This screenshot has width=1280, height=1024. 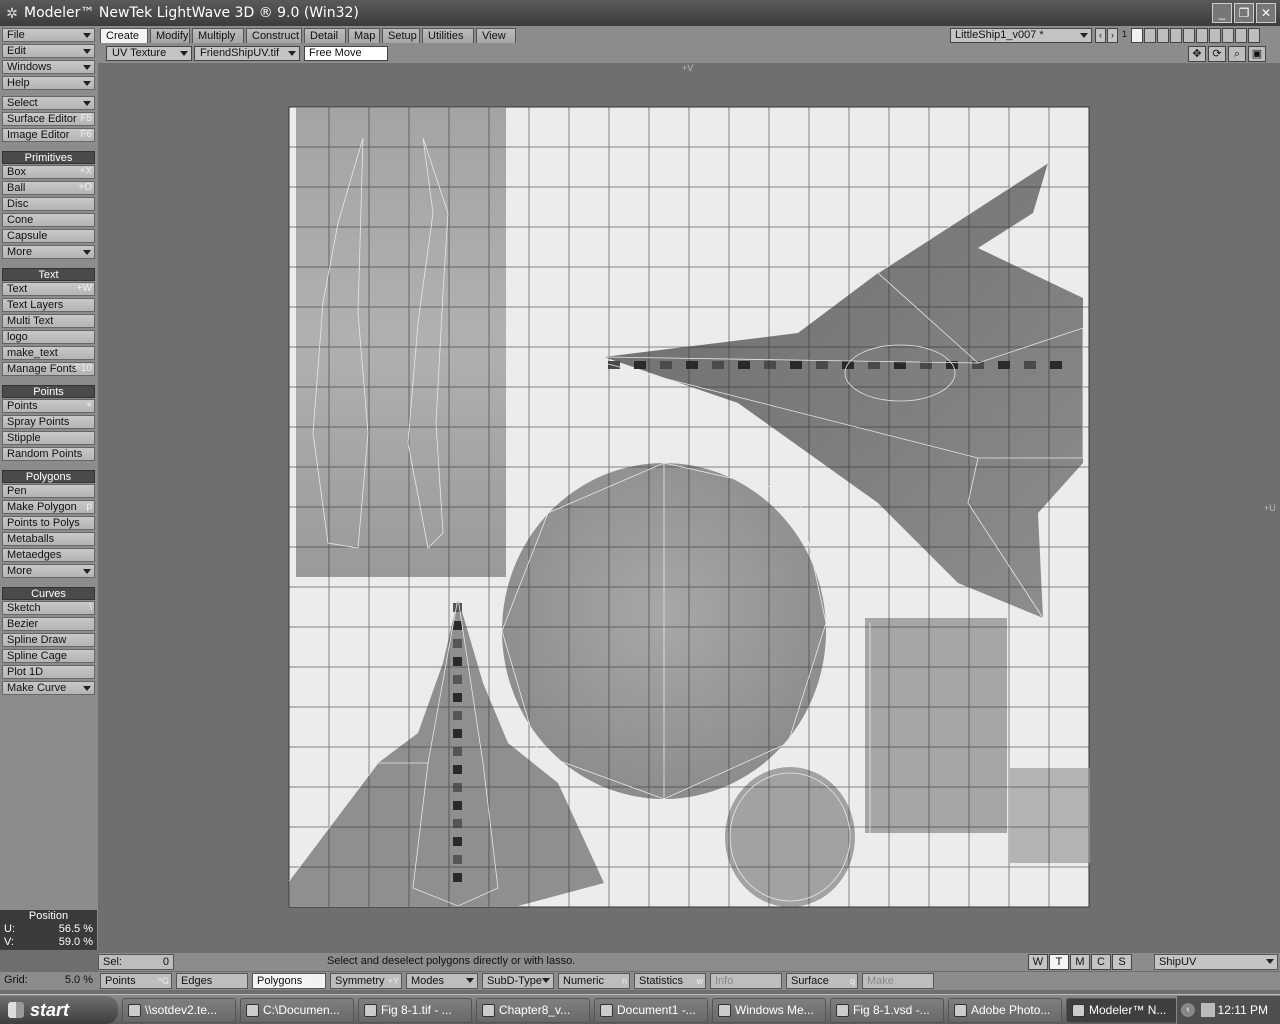 What do you see at coordinates (442, 981) in the screenshot?
I see `mode-modes-button: Modes` at bounding box center [442, 981].